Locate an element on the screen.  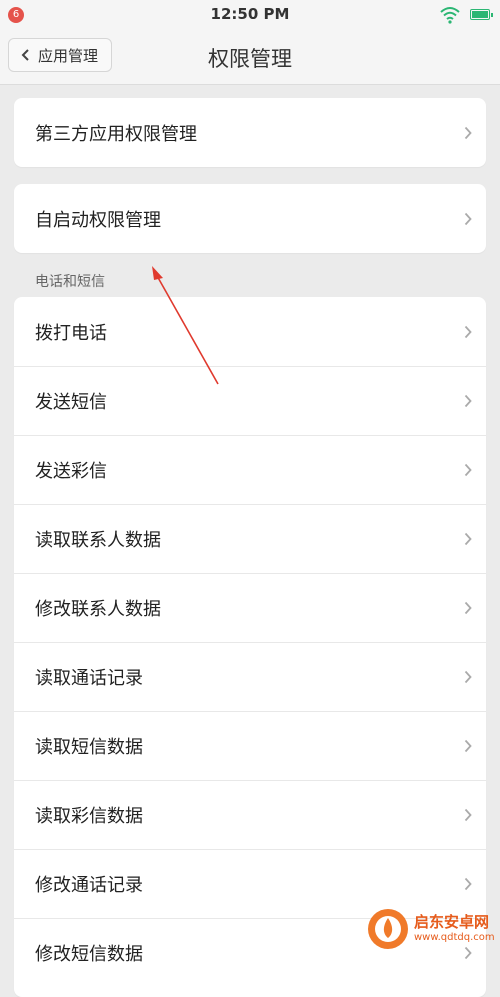
autostart-permissions-card: 自启动权限管理 is located at coordinates (250, 218).